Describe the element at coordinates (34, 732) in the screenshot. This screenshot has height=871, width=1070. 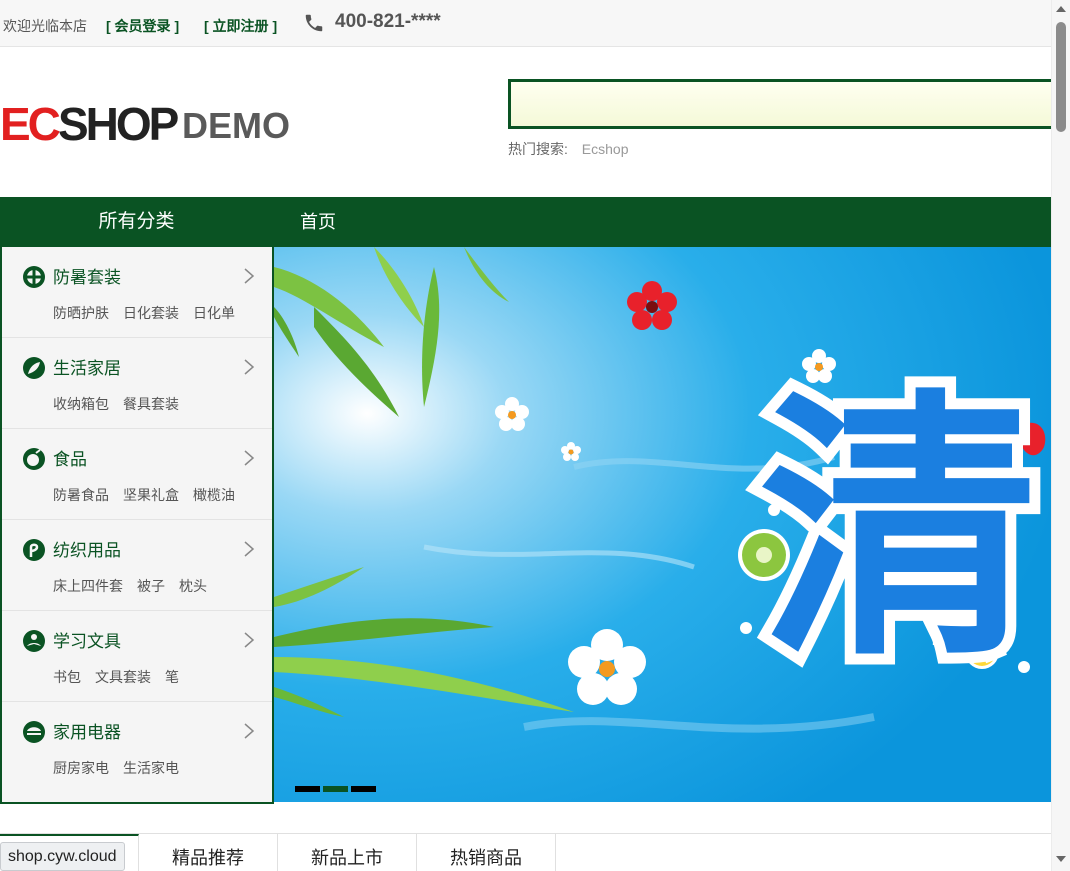
I see `appliance-icon` at that location.